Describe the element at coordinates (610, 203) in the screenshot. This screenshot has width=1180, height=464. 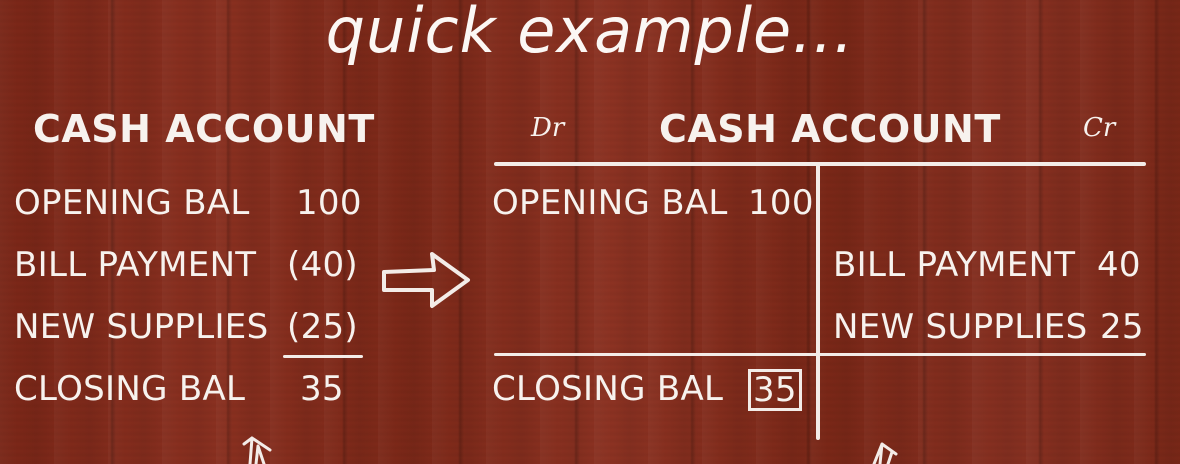
I see `debit-row-label: OPENING BAL` at that location.